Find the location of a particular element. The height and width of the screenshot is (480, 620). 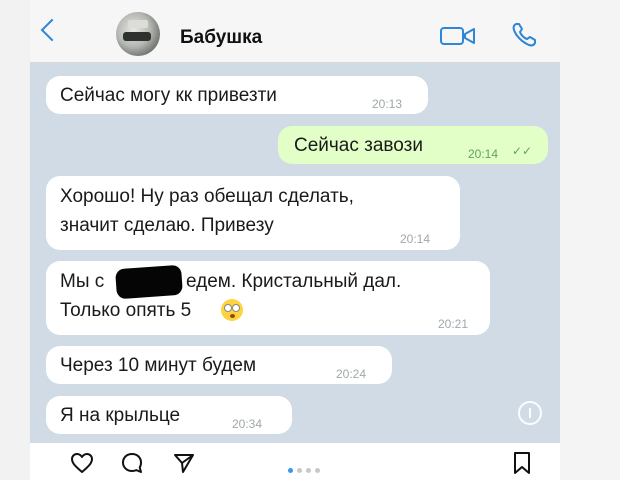

message-bubble-incoming: Через 10 минут будем 20:24 is located at coordinates (219, 365).